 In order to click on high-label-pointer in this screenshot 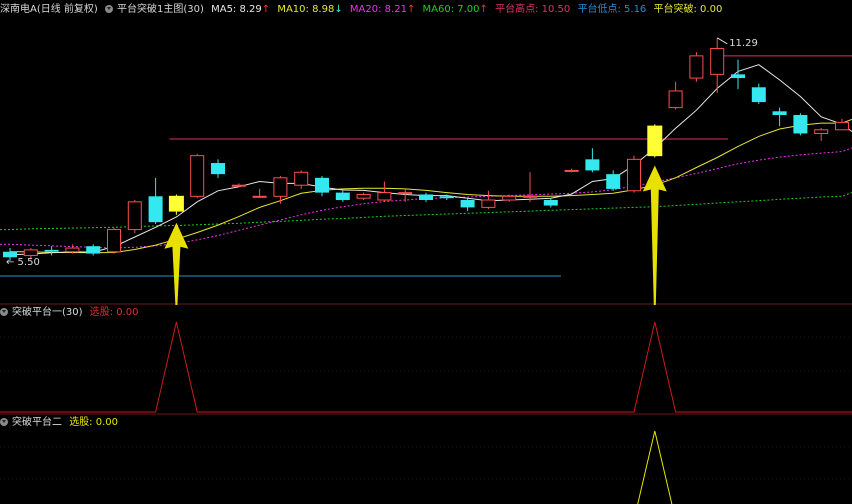, I will do `click(722, 41)`.